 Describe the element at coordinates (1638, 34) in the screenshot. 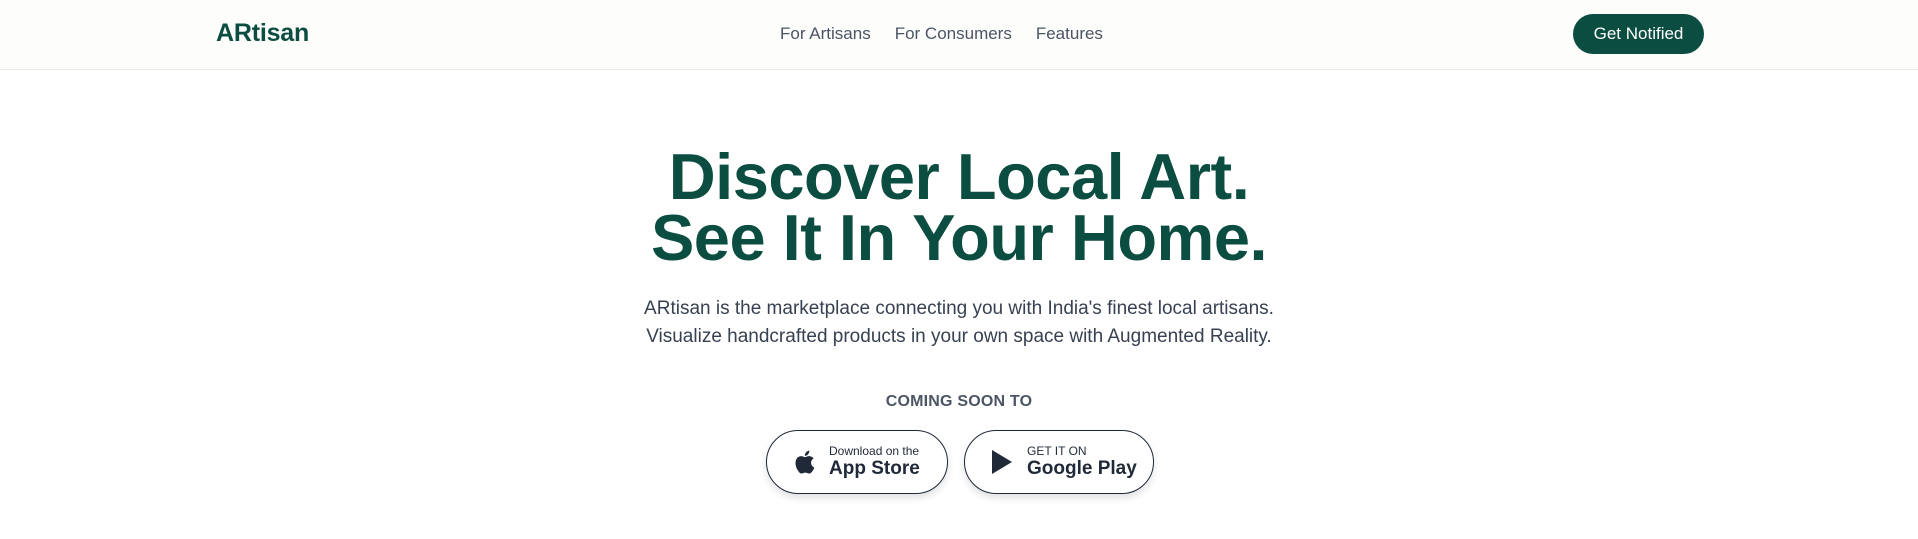

I see `get-notified-button: Get Notified` at that location.